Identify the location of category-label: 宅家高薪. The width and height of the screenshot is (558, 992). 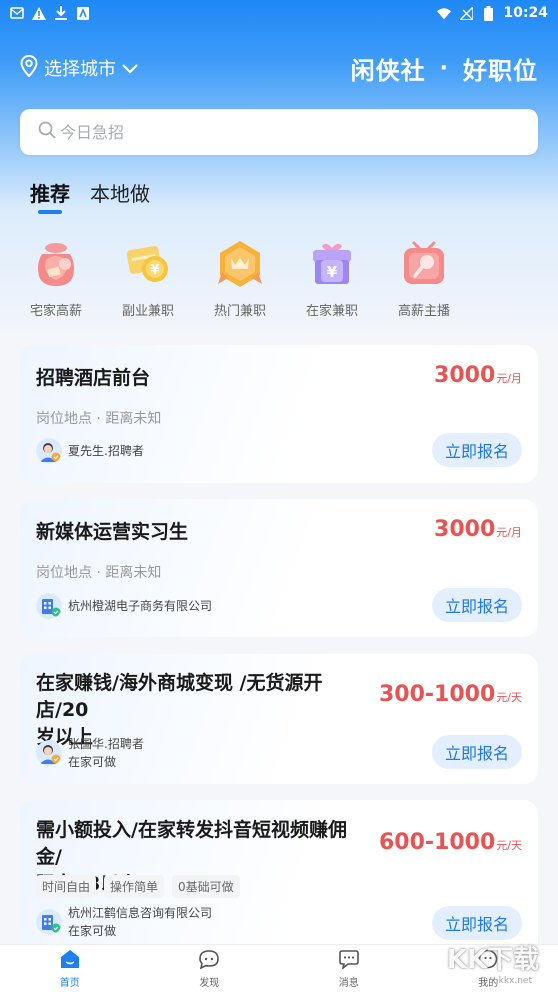
(55, 311).